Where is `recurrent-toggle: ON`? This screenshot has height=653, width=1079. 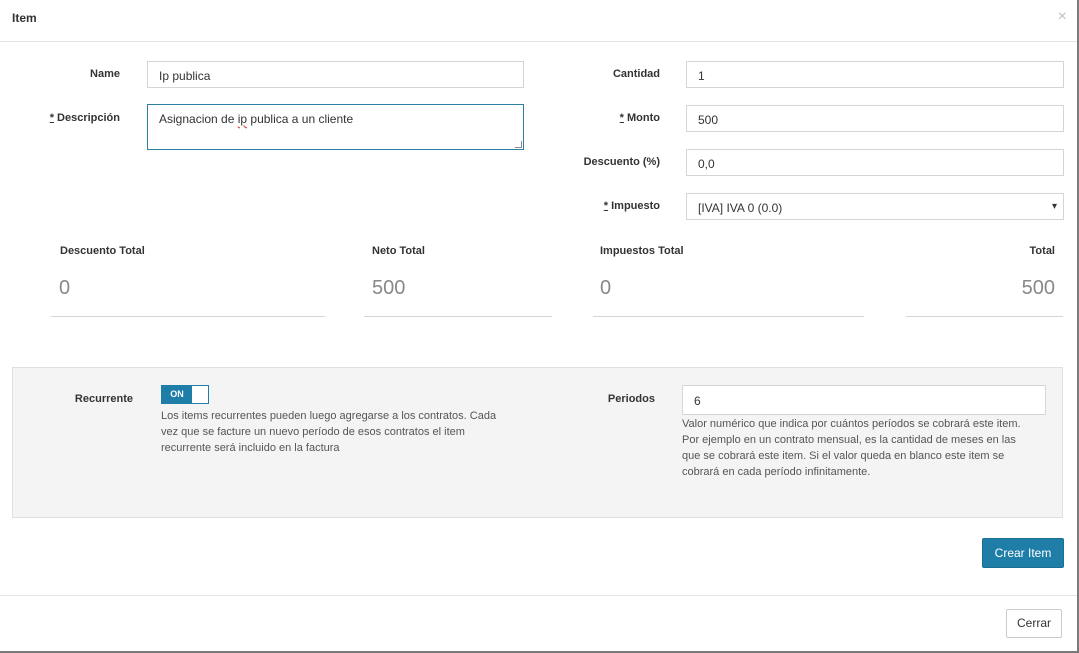 recurrent-toggle: ON is located at coordinates (185, 394).